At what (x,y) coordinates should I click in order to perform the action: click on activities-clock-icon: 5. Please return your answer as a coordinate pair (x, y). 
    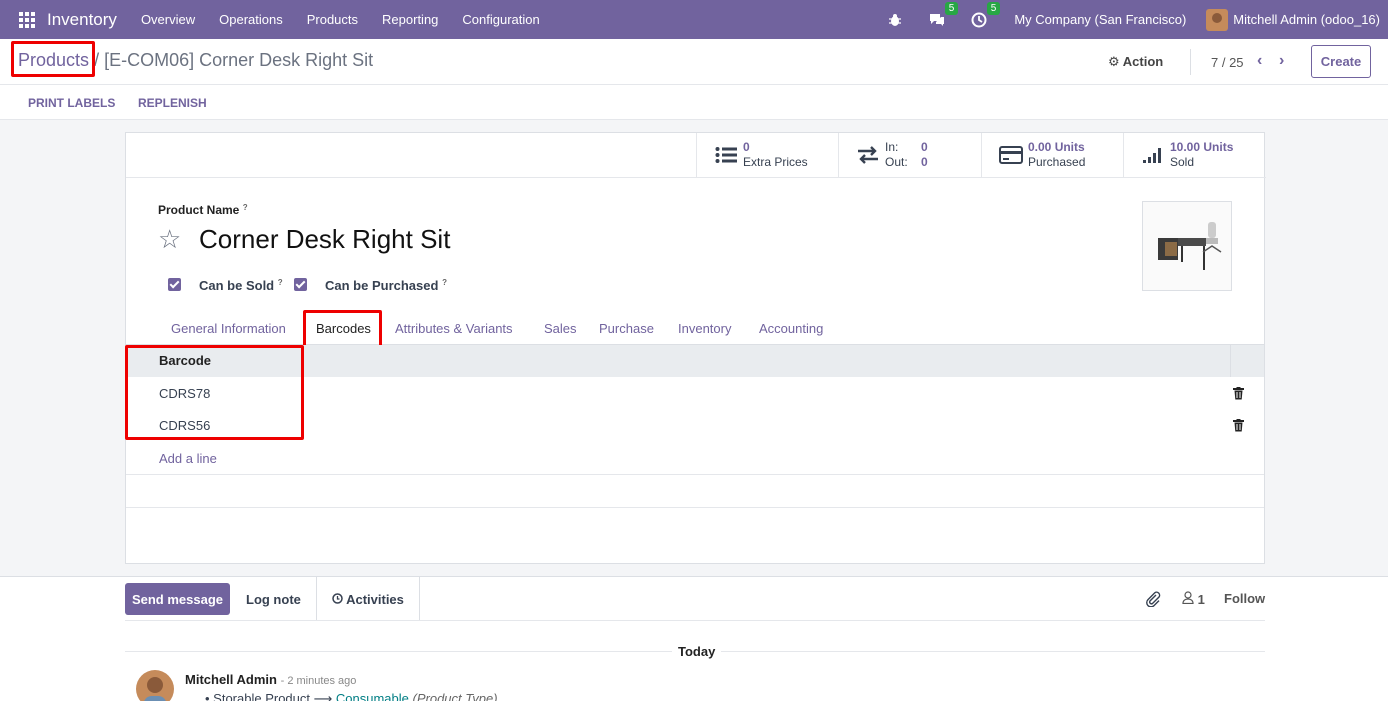
    Looking at the image, I should click on (985, 15).